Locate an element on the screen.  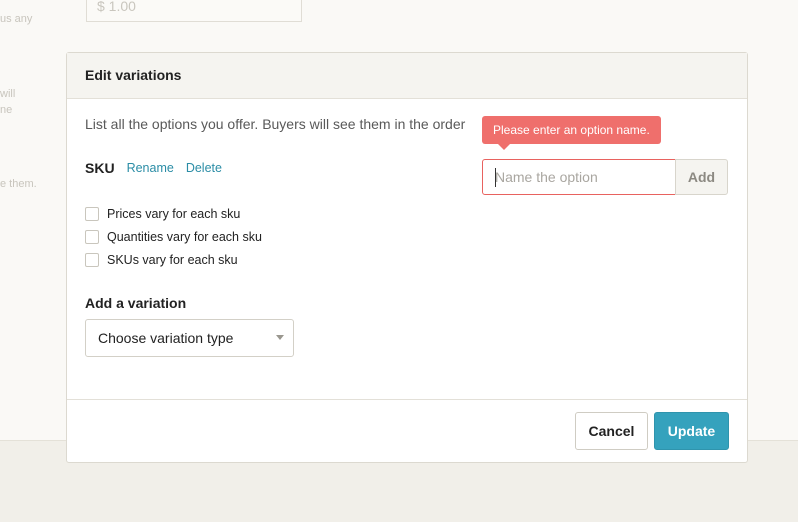
checkbox-label: SKUs vary for each sku is located at coordinates (172, 259).